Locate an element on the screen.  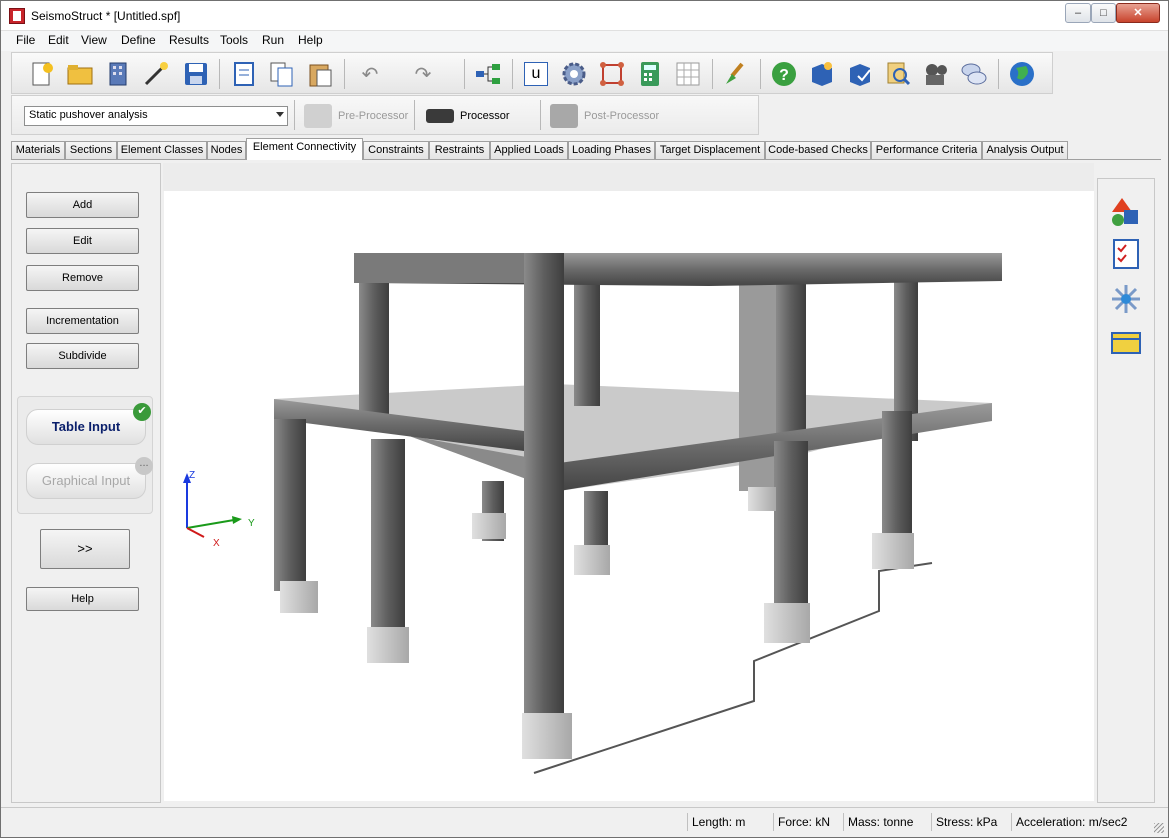
video-icon is located at coordinates (936, 74).